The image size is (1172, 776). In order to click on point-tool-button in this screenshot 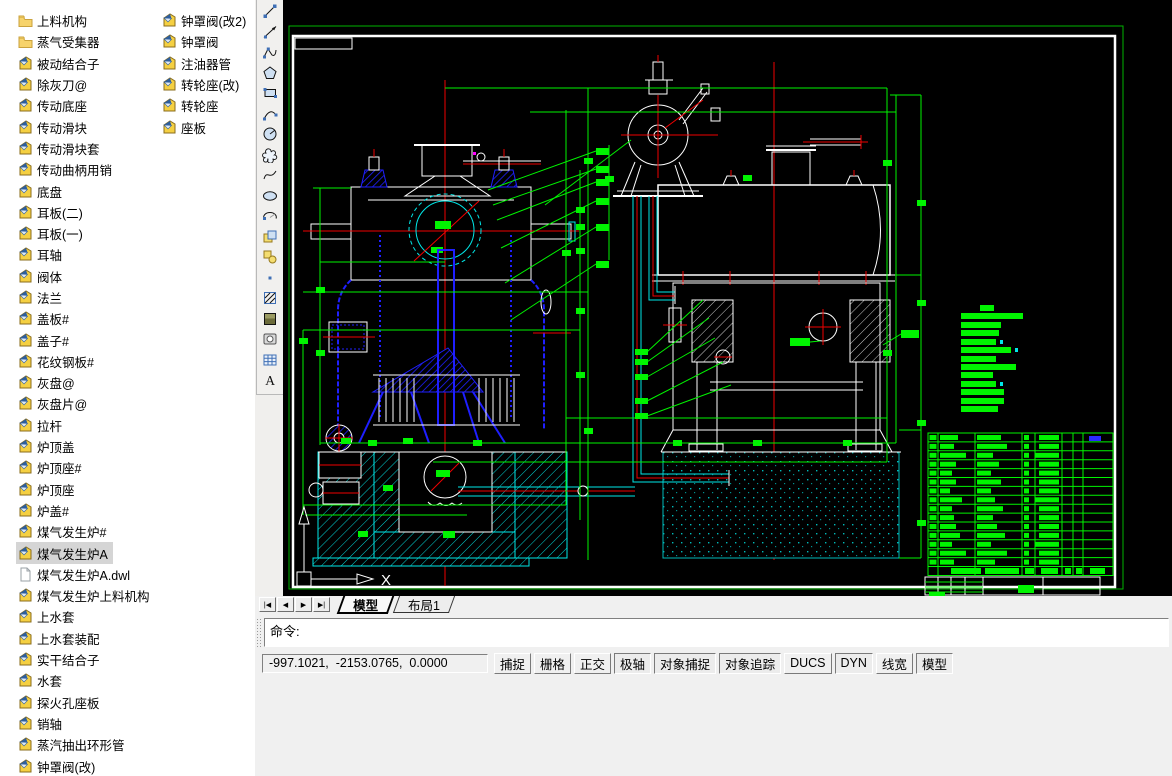, I will do `click(270, 278)`.